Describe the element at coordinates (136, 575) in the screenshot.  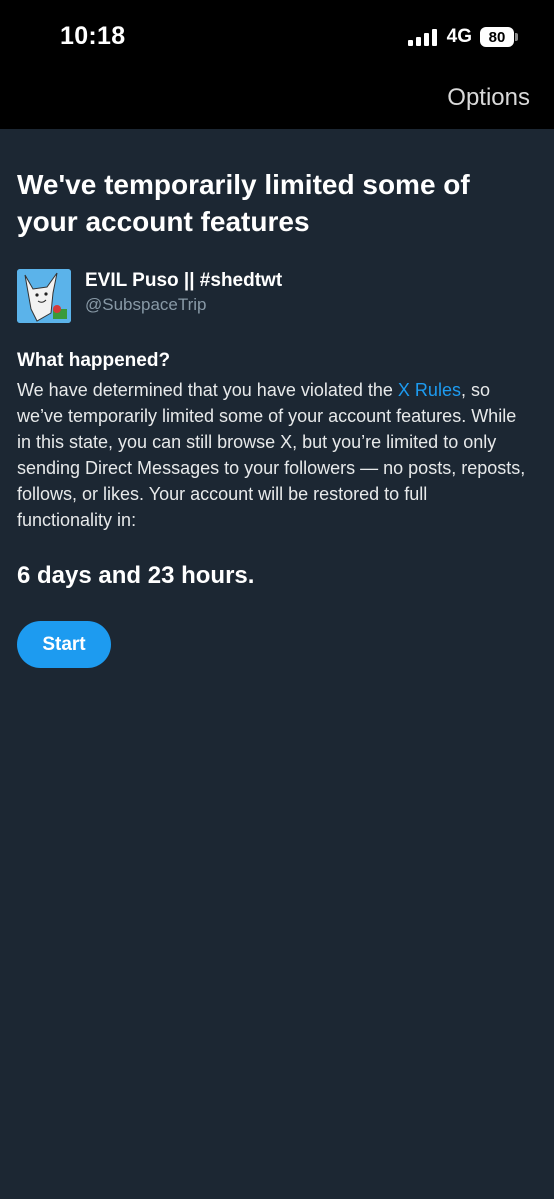
I see `restriction-duration: 6 days and 23 hours.` at that location.